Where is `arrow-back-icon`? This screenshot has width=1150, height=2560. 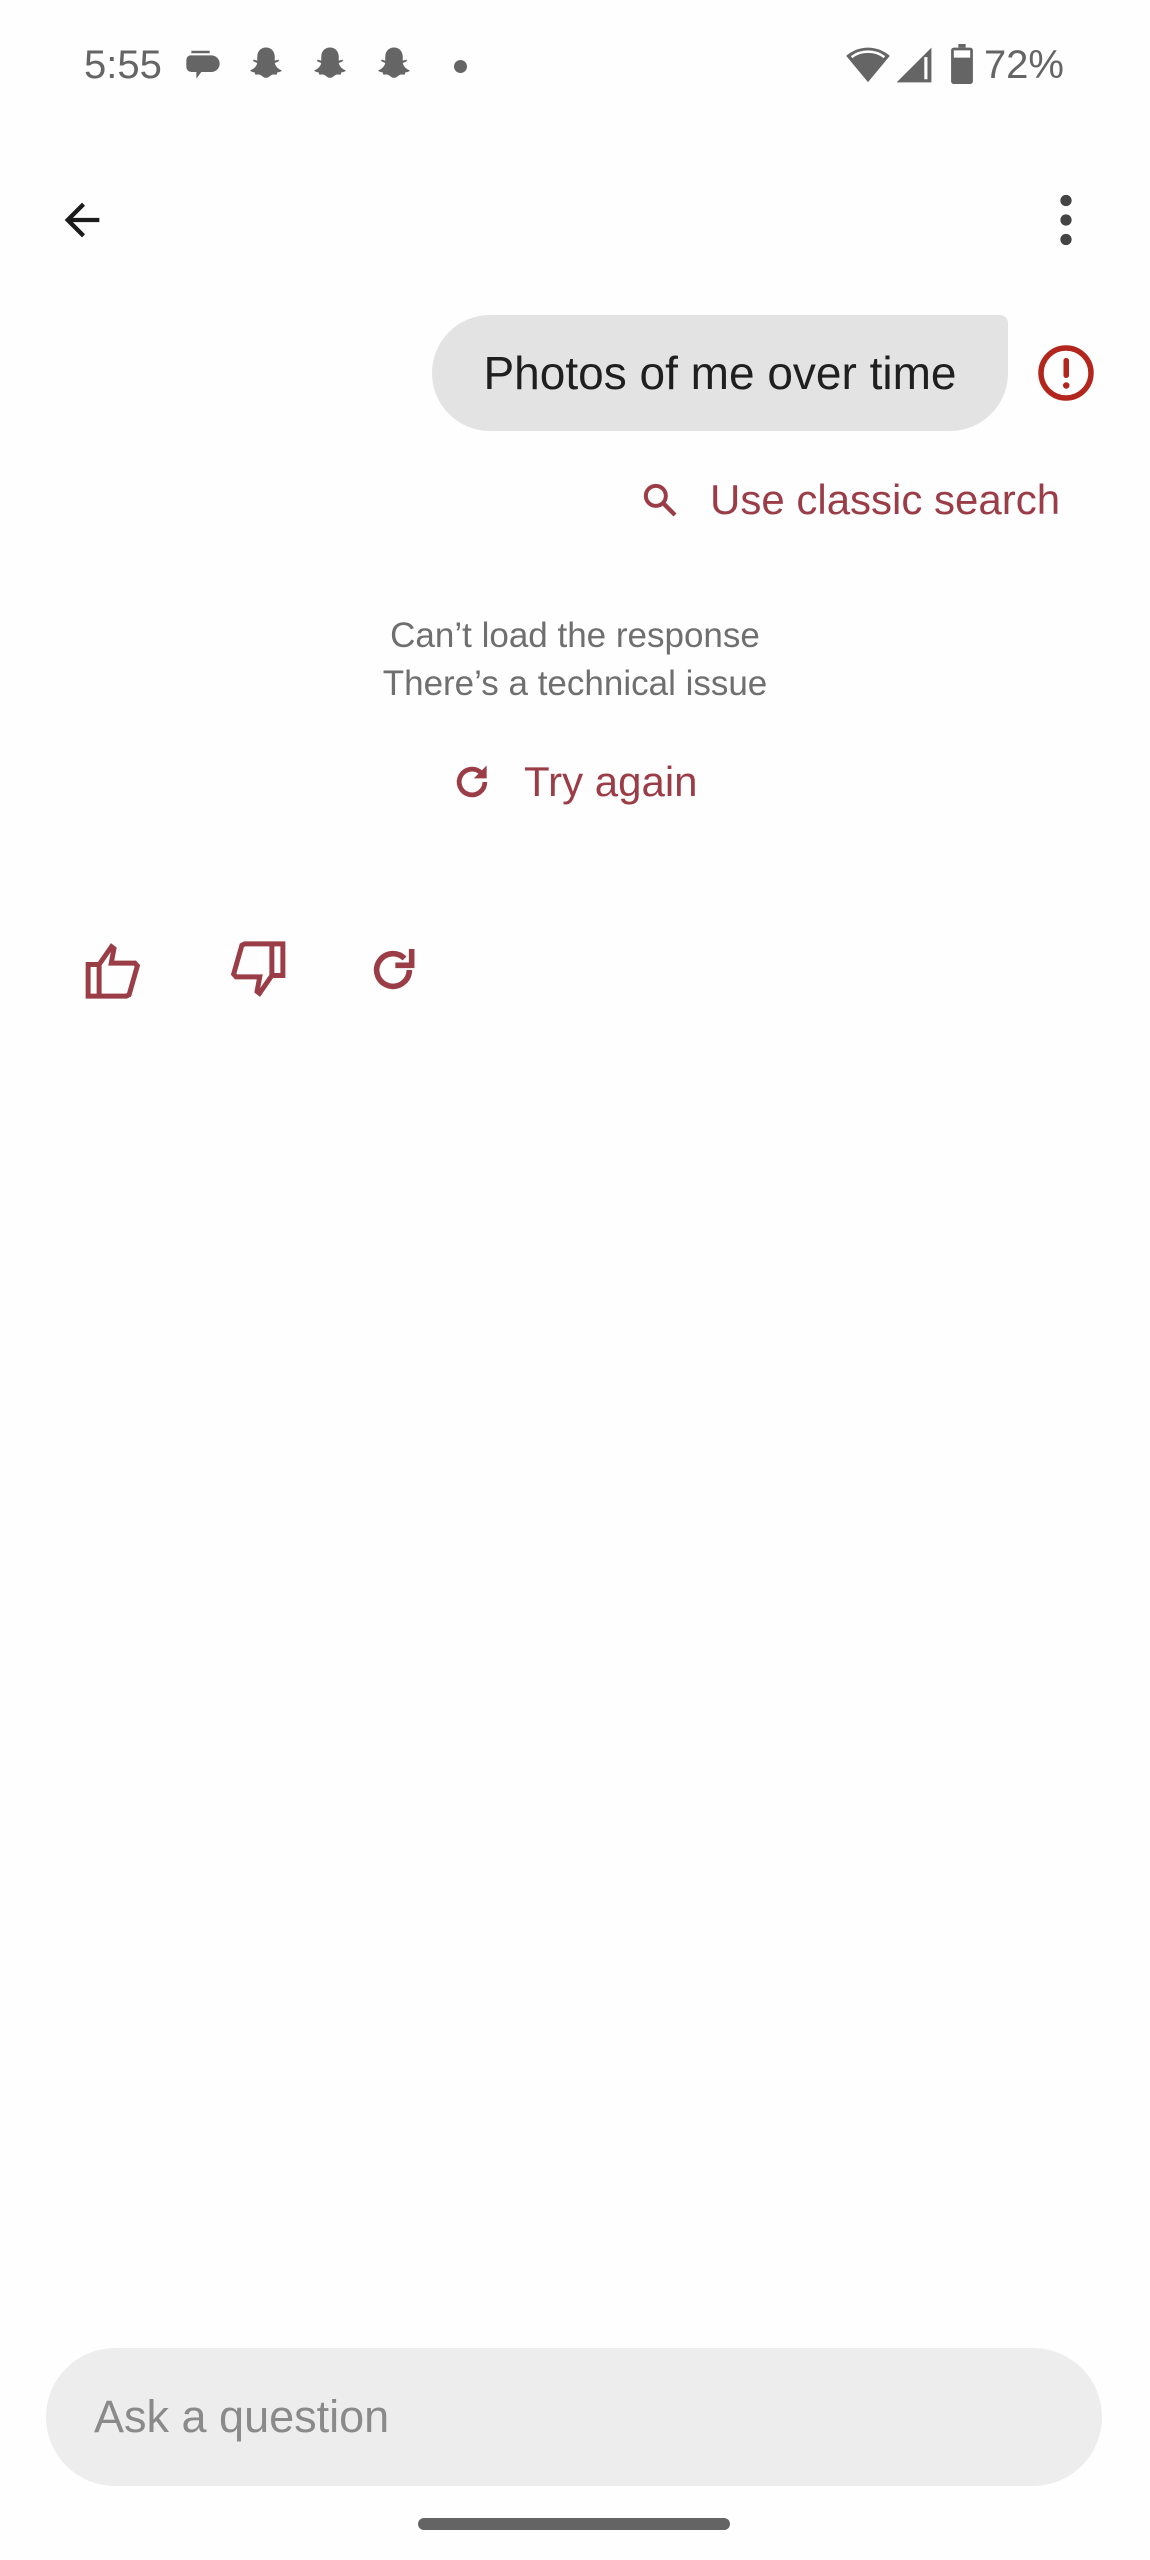
arrow-back-icon is located at coordinates (82, 220).